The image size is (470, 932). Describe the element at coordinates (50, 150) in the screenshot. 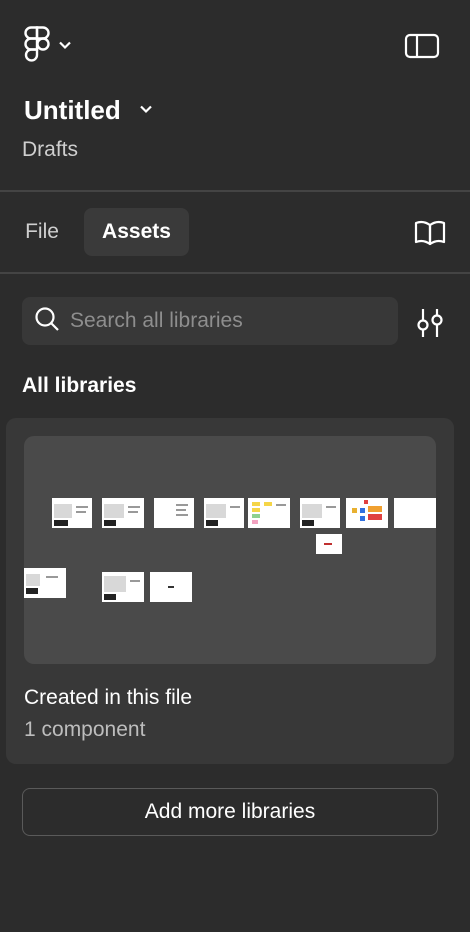

I see `file-location-link: Drafts` at that location.